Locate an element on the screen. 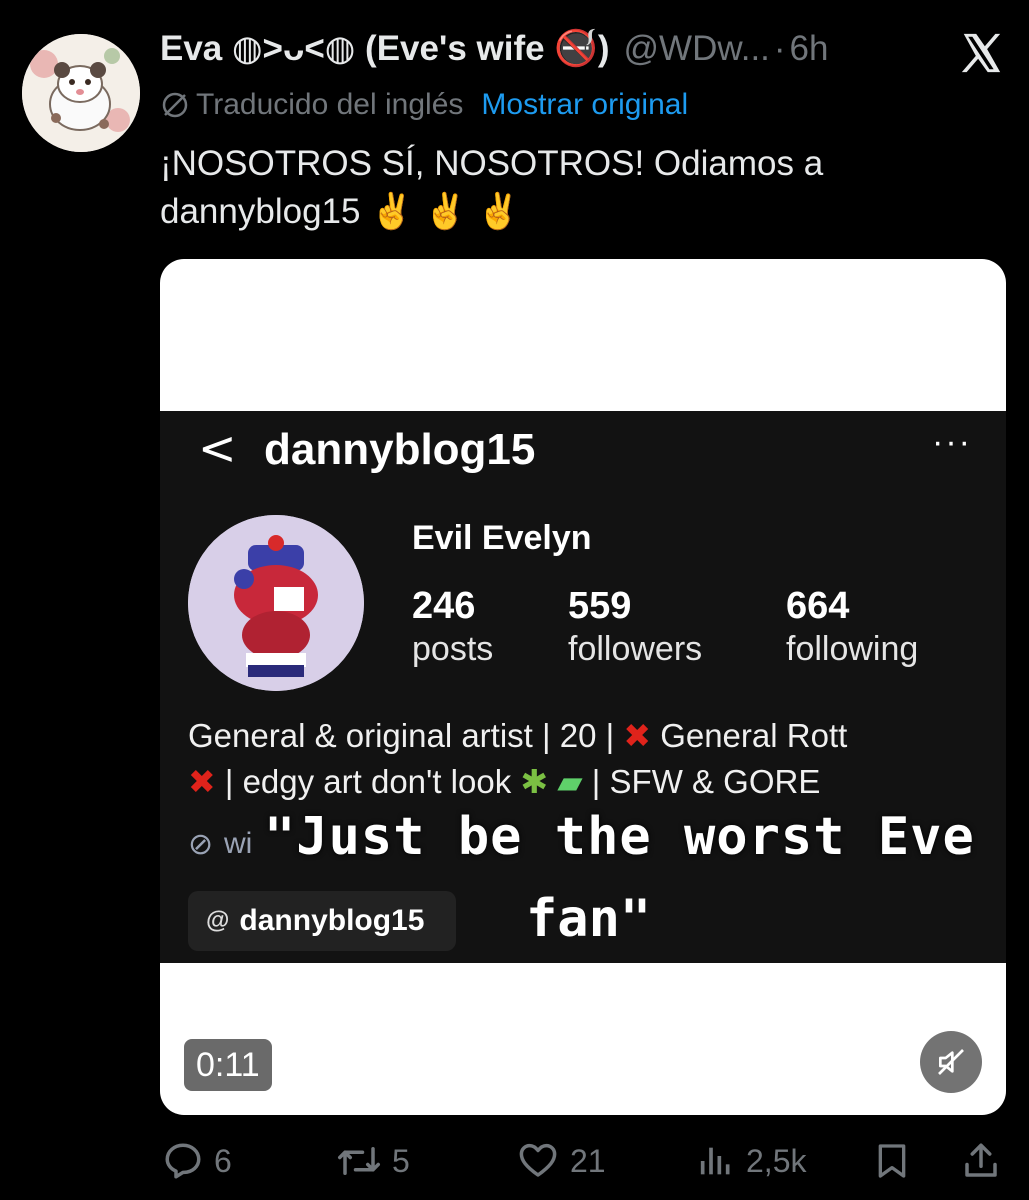 Image resolution: width=1029 pixels, height=1200 pixels. video-caption-line1: "Just be the worst Eve is located at coordinates (619, 837).